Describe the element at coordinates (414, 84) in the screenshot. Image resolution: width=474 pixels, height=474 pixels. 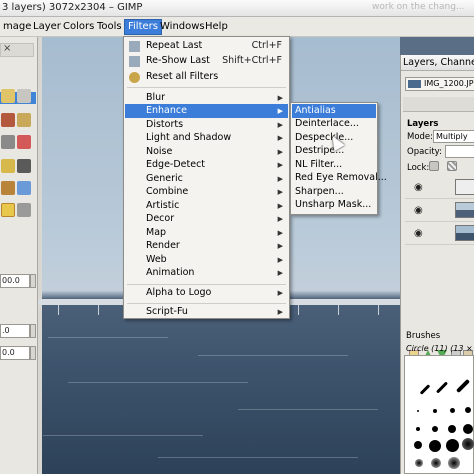
I see `image-thumbnail` at that location.